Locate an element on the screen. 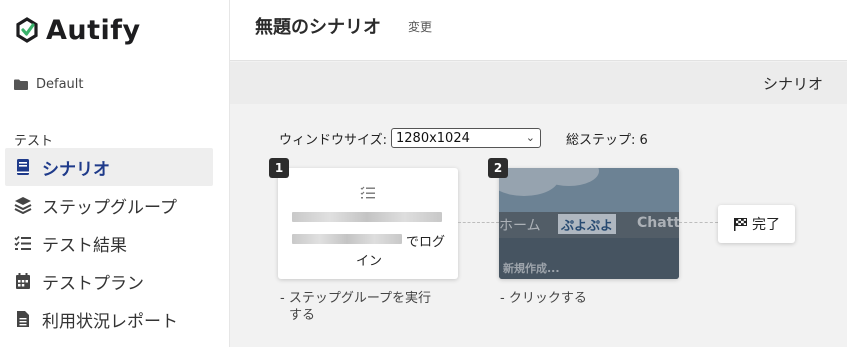 This screenshot has height=347, width=847. screenshot-dim-overlay is located at coordinates (589, 223).